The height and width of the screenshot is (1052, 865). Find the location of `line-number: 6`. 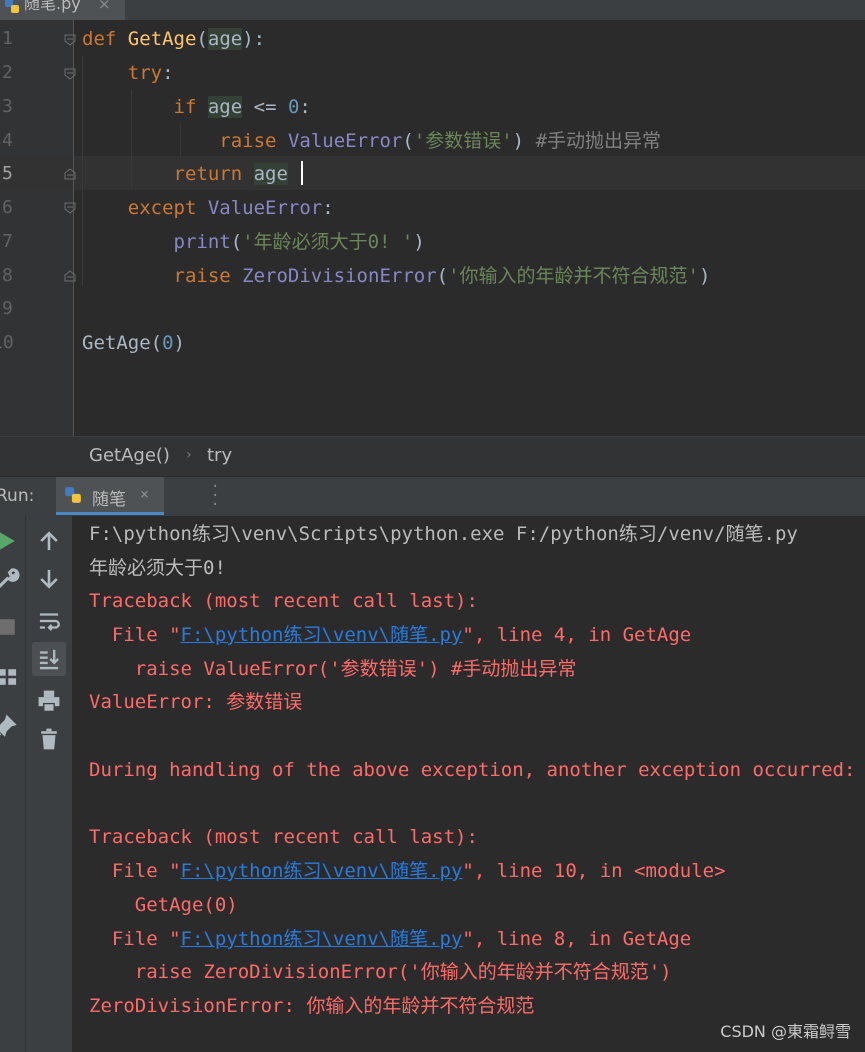

line-number: 6 is located at coordinates (7, 207).